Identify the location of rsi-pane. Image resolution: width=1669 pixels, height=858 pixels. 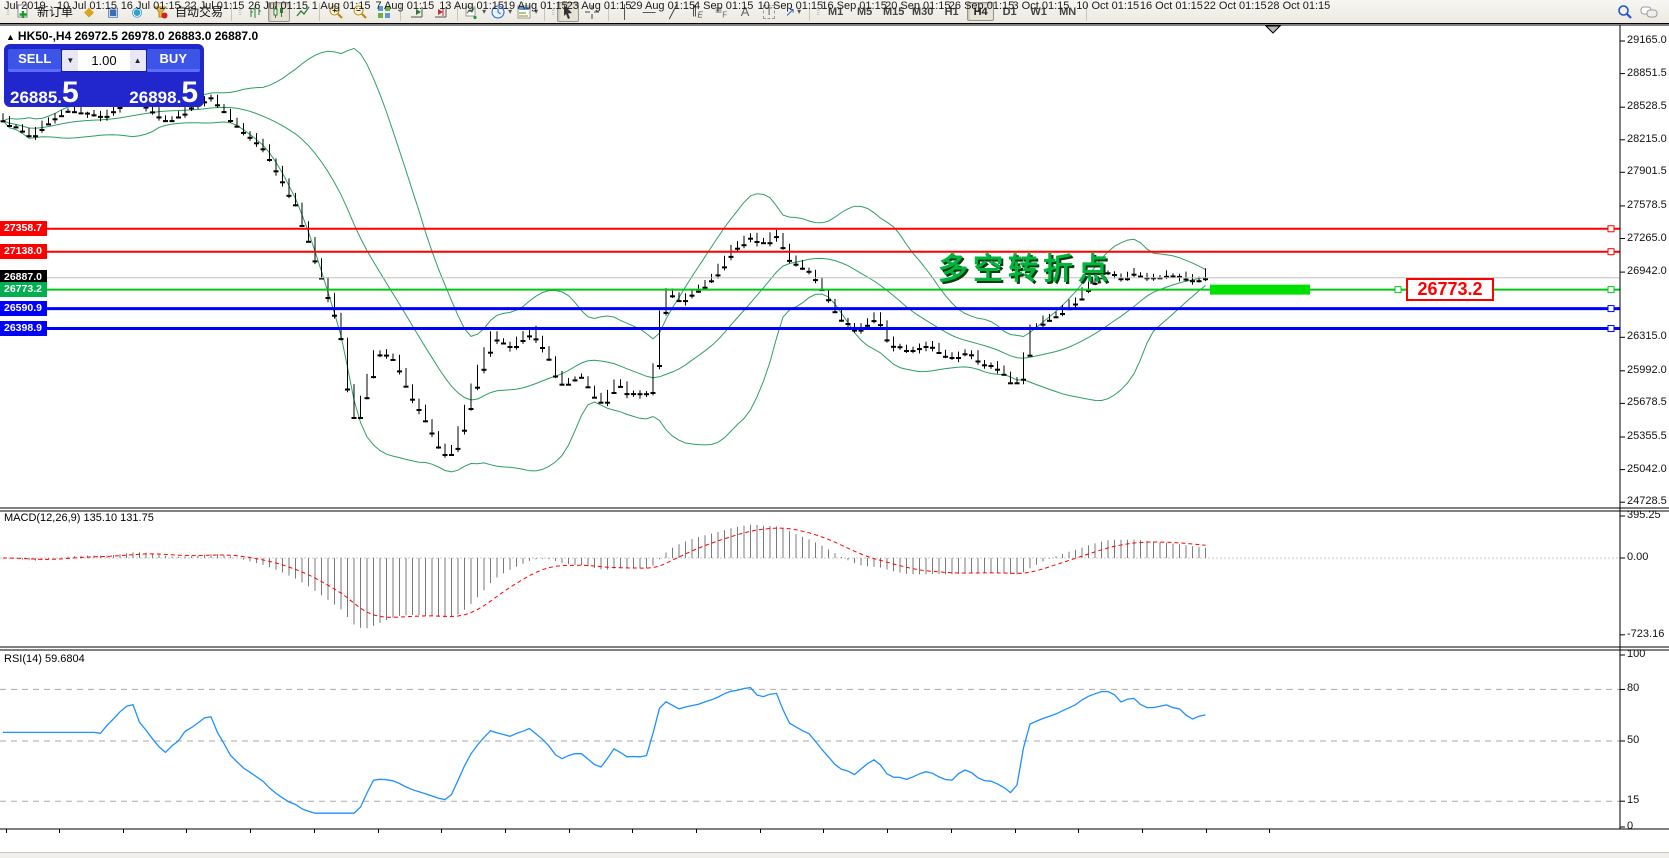
(810, 750).